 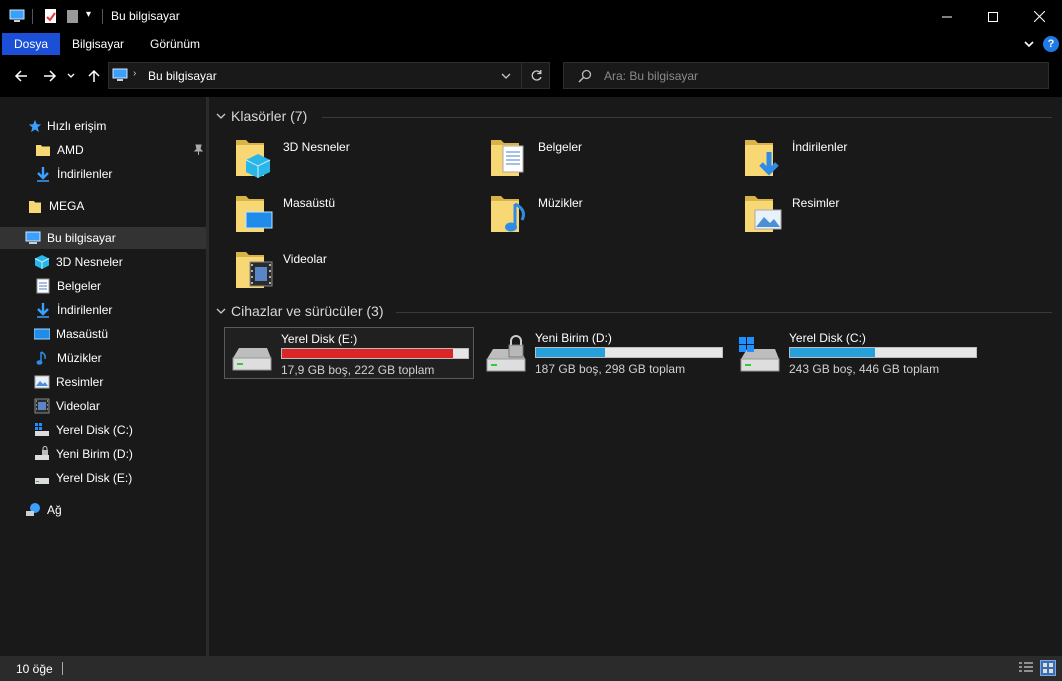 What do you see at coordinates (42, 334) in the screenshot?
I see `desktop-icon` at bounding box center [42, 334].